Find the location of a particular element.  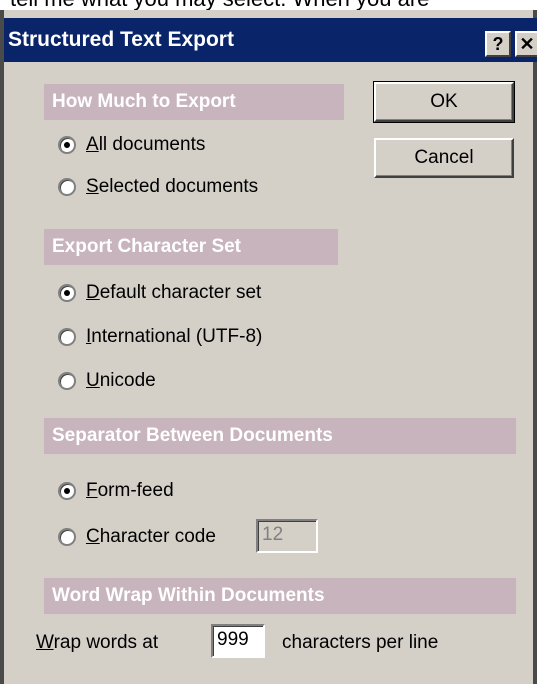

radio-label: Form-feed is located at coordinates (130, 490).